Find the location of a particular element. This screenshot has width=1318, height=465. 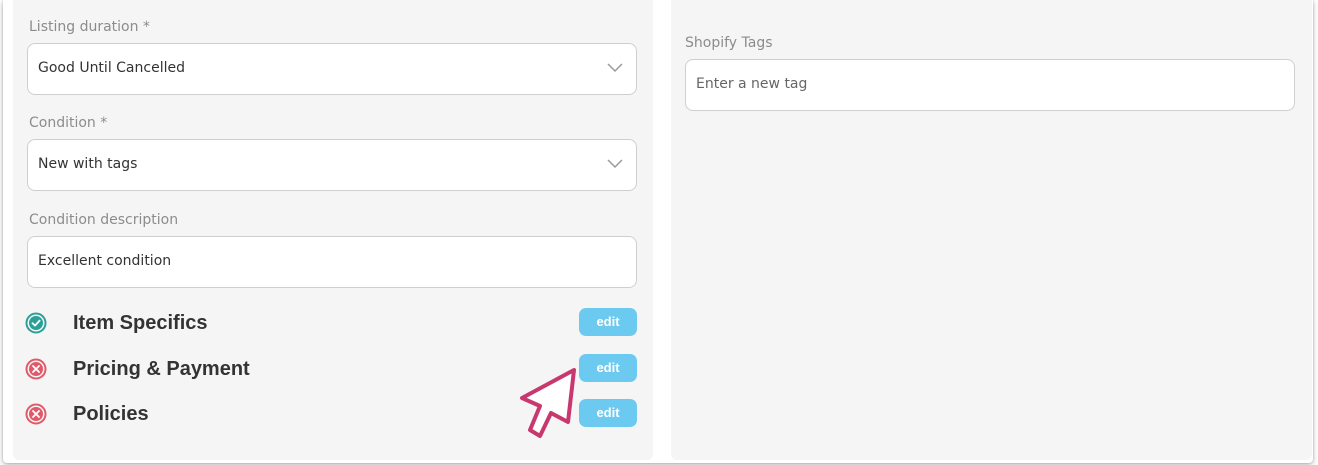

shopify-tags-label: Shopify Tags is located at coordinates (729, 43).